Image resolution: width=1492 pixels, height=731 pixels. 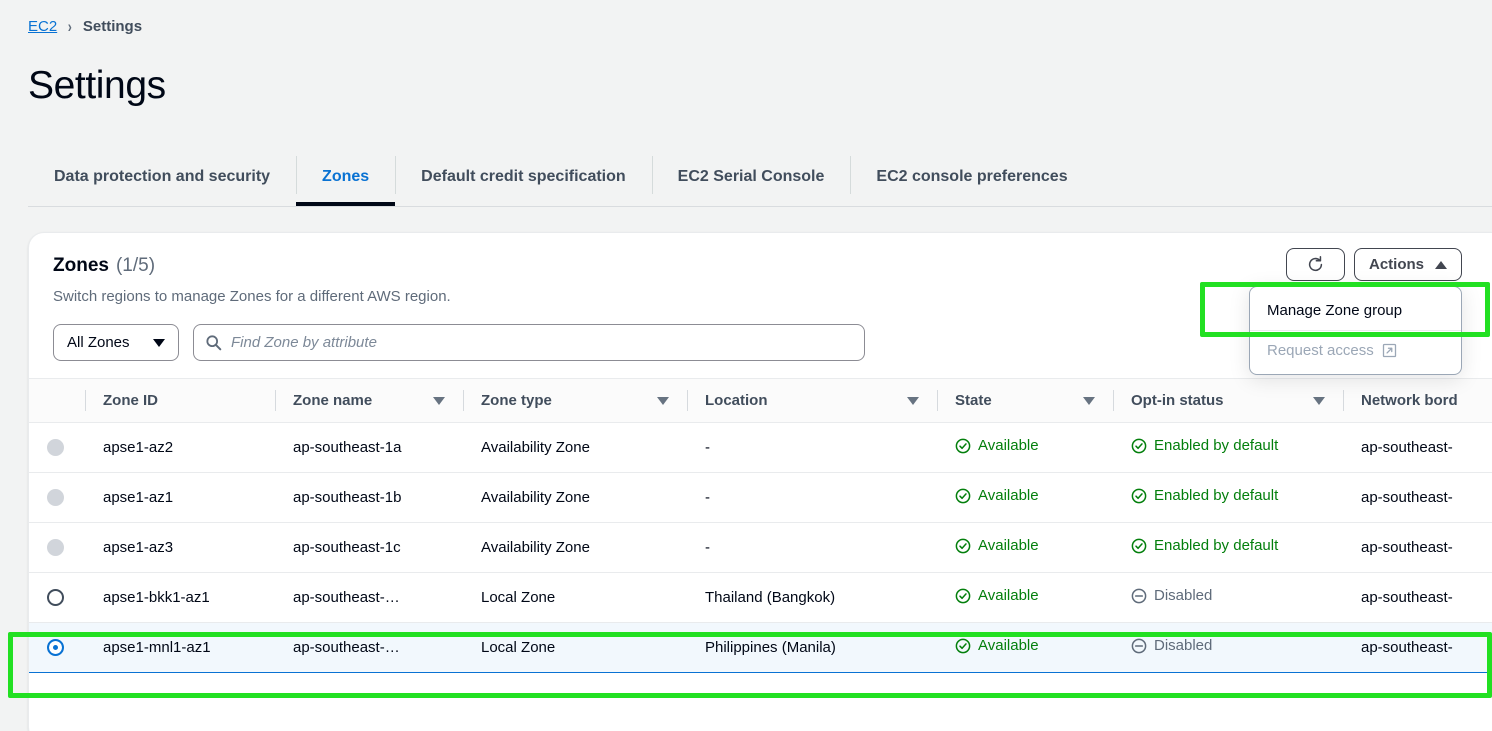 What do you see at coordinates (1315, 264) in the screenshot?
I see `refresh-button` at bounding box center [1315, 264].